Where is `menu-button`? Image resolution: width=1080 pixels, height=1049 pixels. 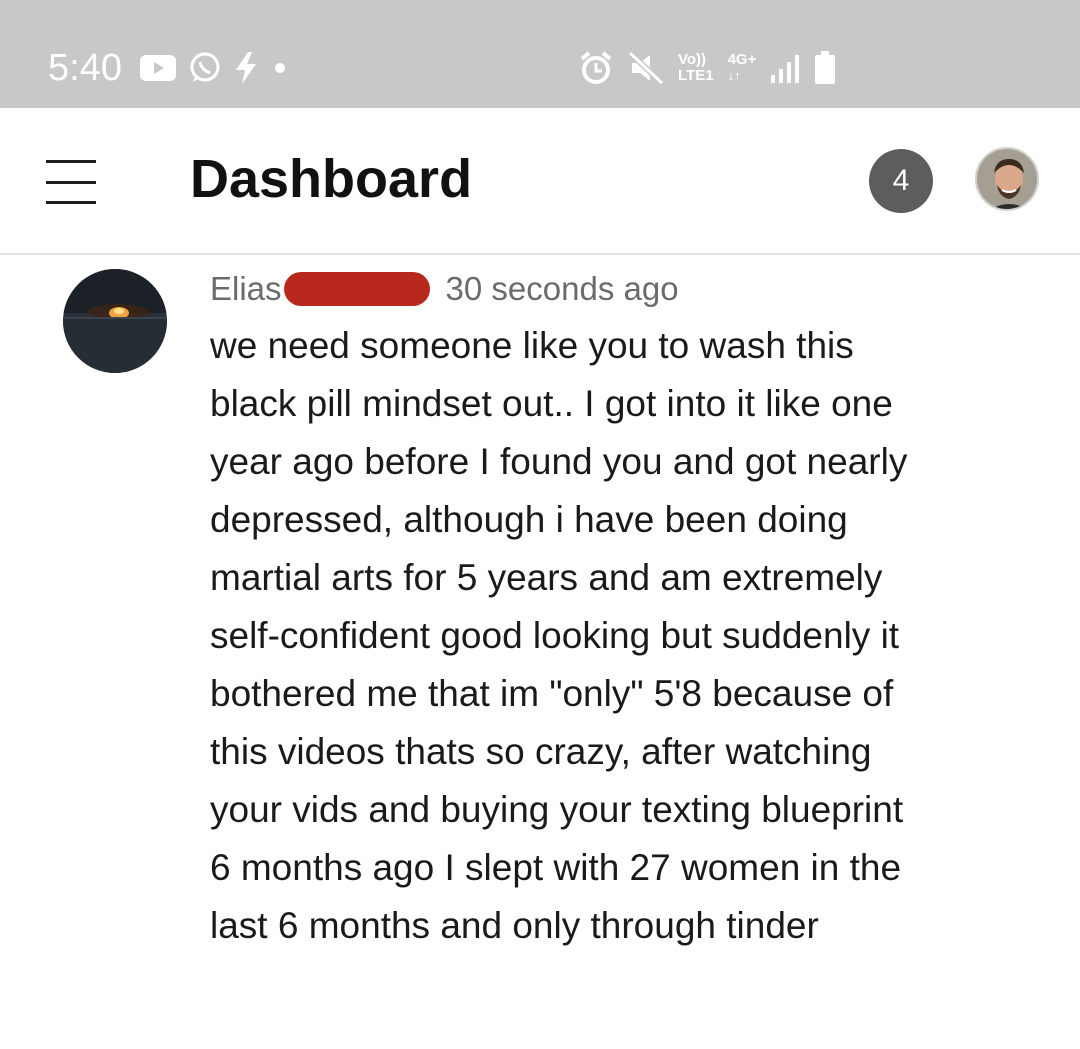 menu-button is located at coordinates (73, 182).